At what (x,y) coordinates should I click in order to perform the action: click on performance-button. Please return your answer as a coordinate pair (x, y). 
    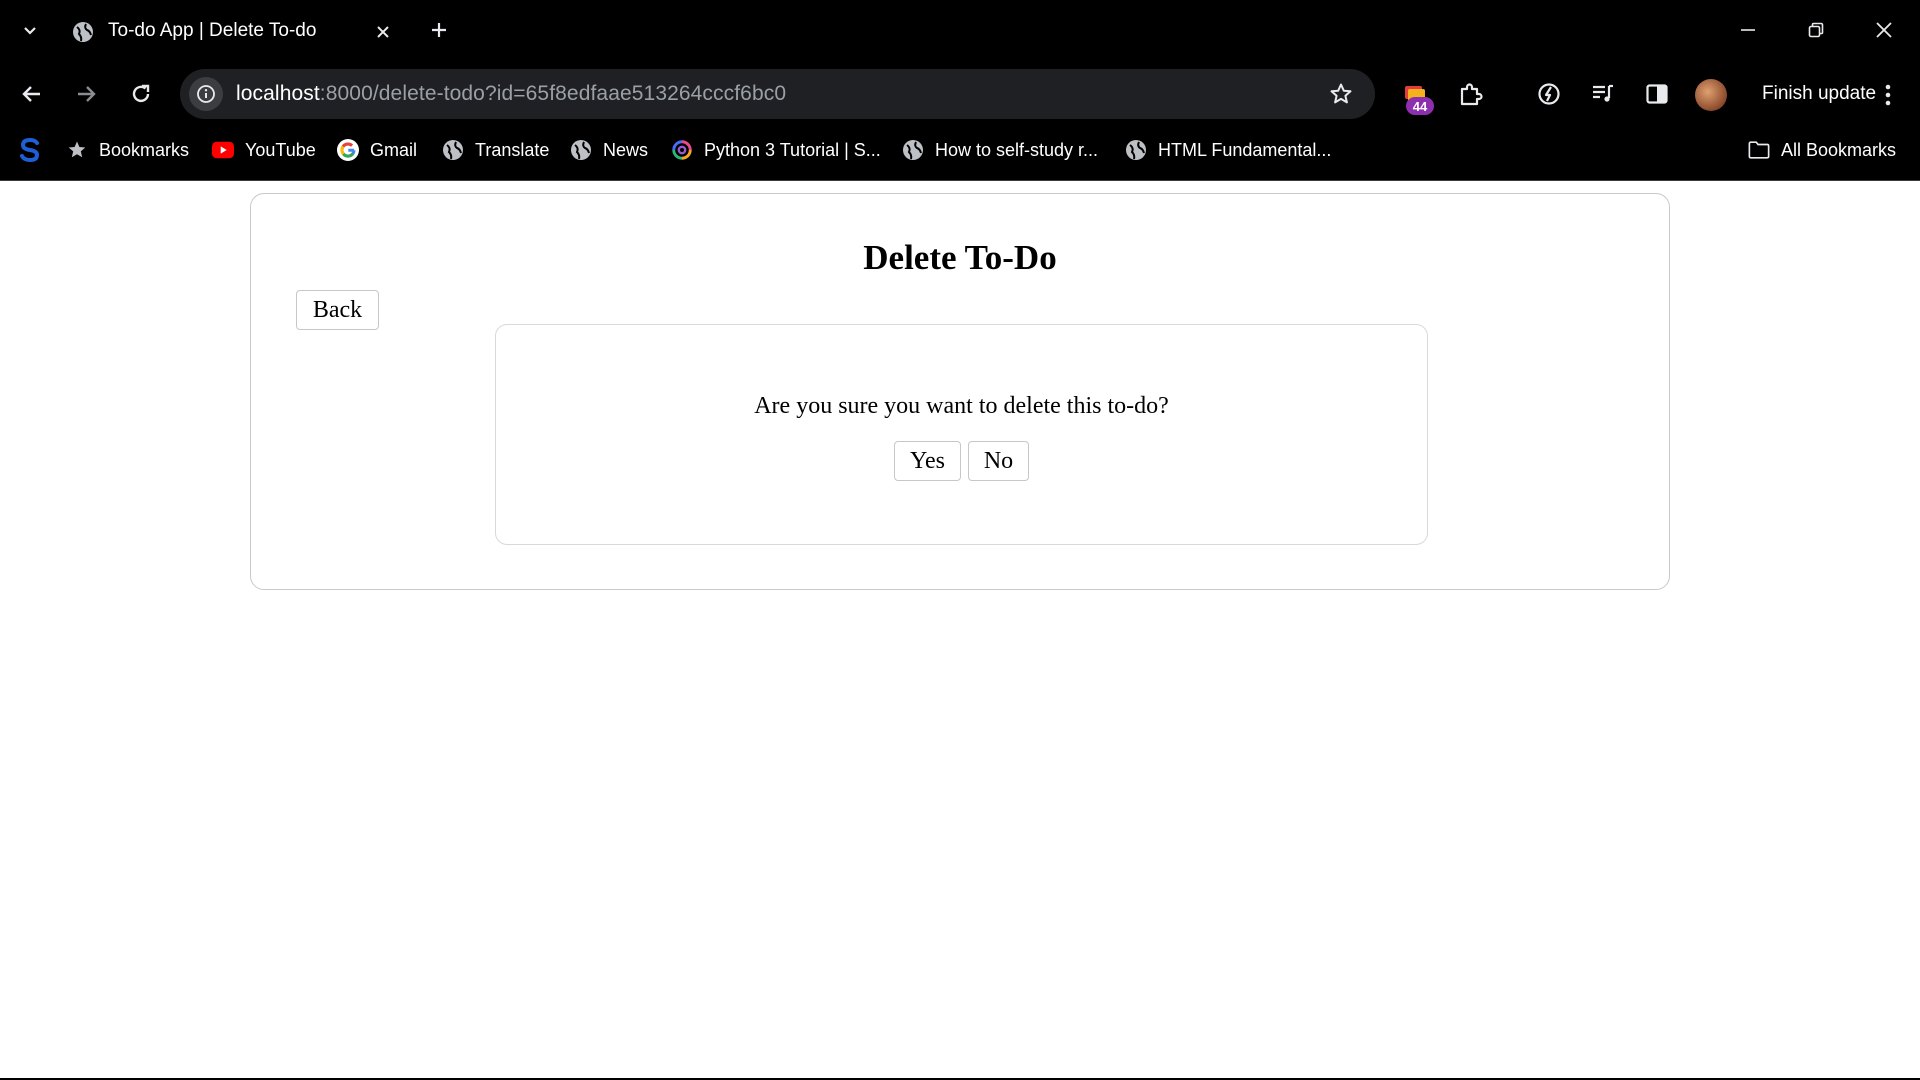
    Looking at the image, I should click on (1549, 94).